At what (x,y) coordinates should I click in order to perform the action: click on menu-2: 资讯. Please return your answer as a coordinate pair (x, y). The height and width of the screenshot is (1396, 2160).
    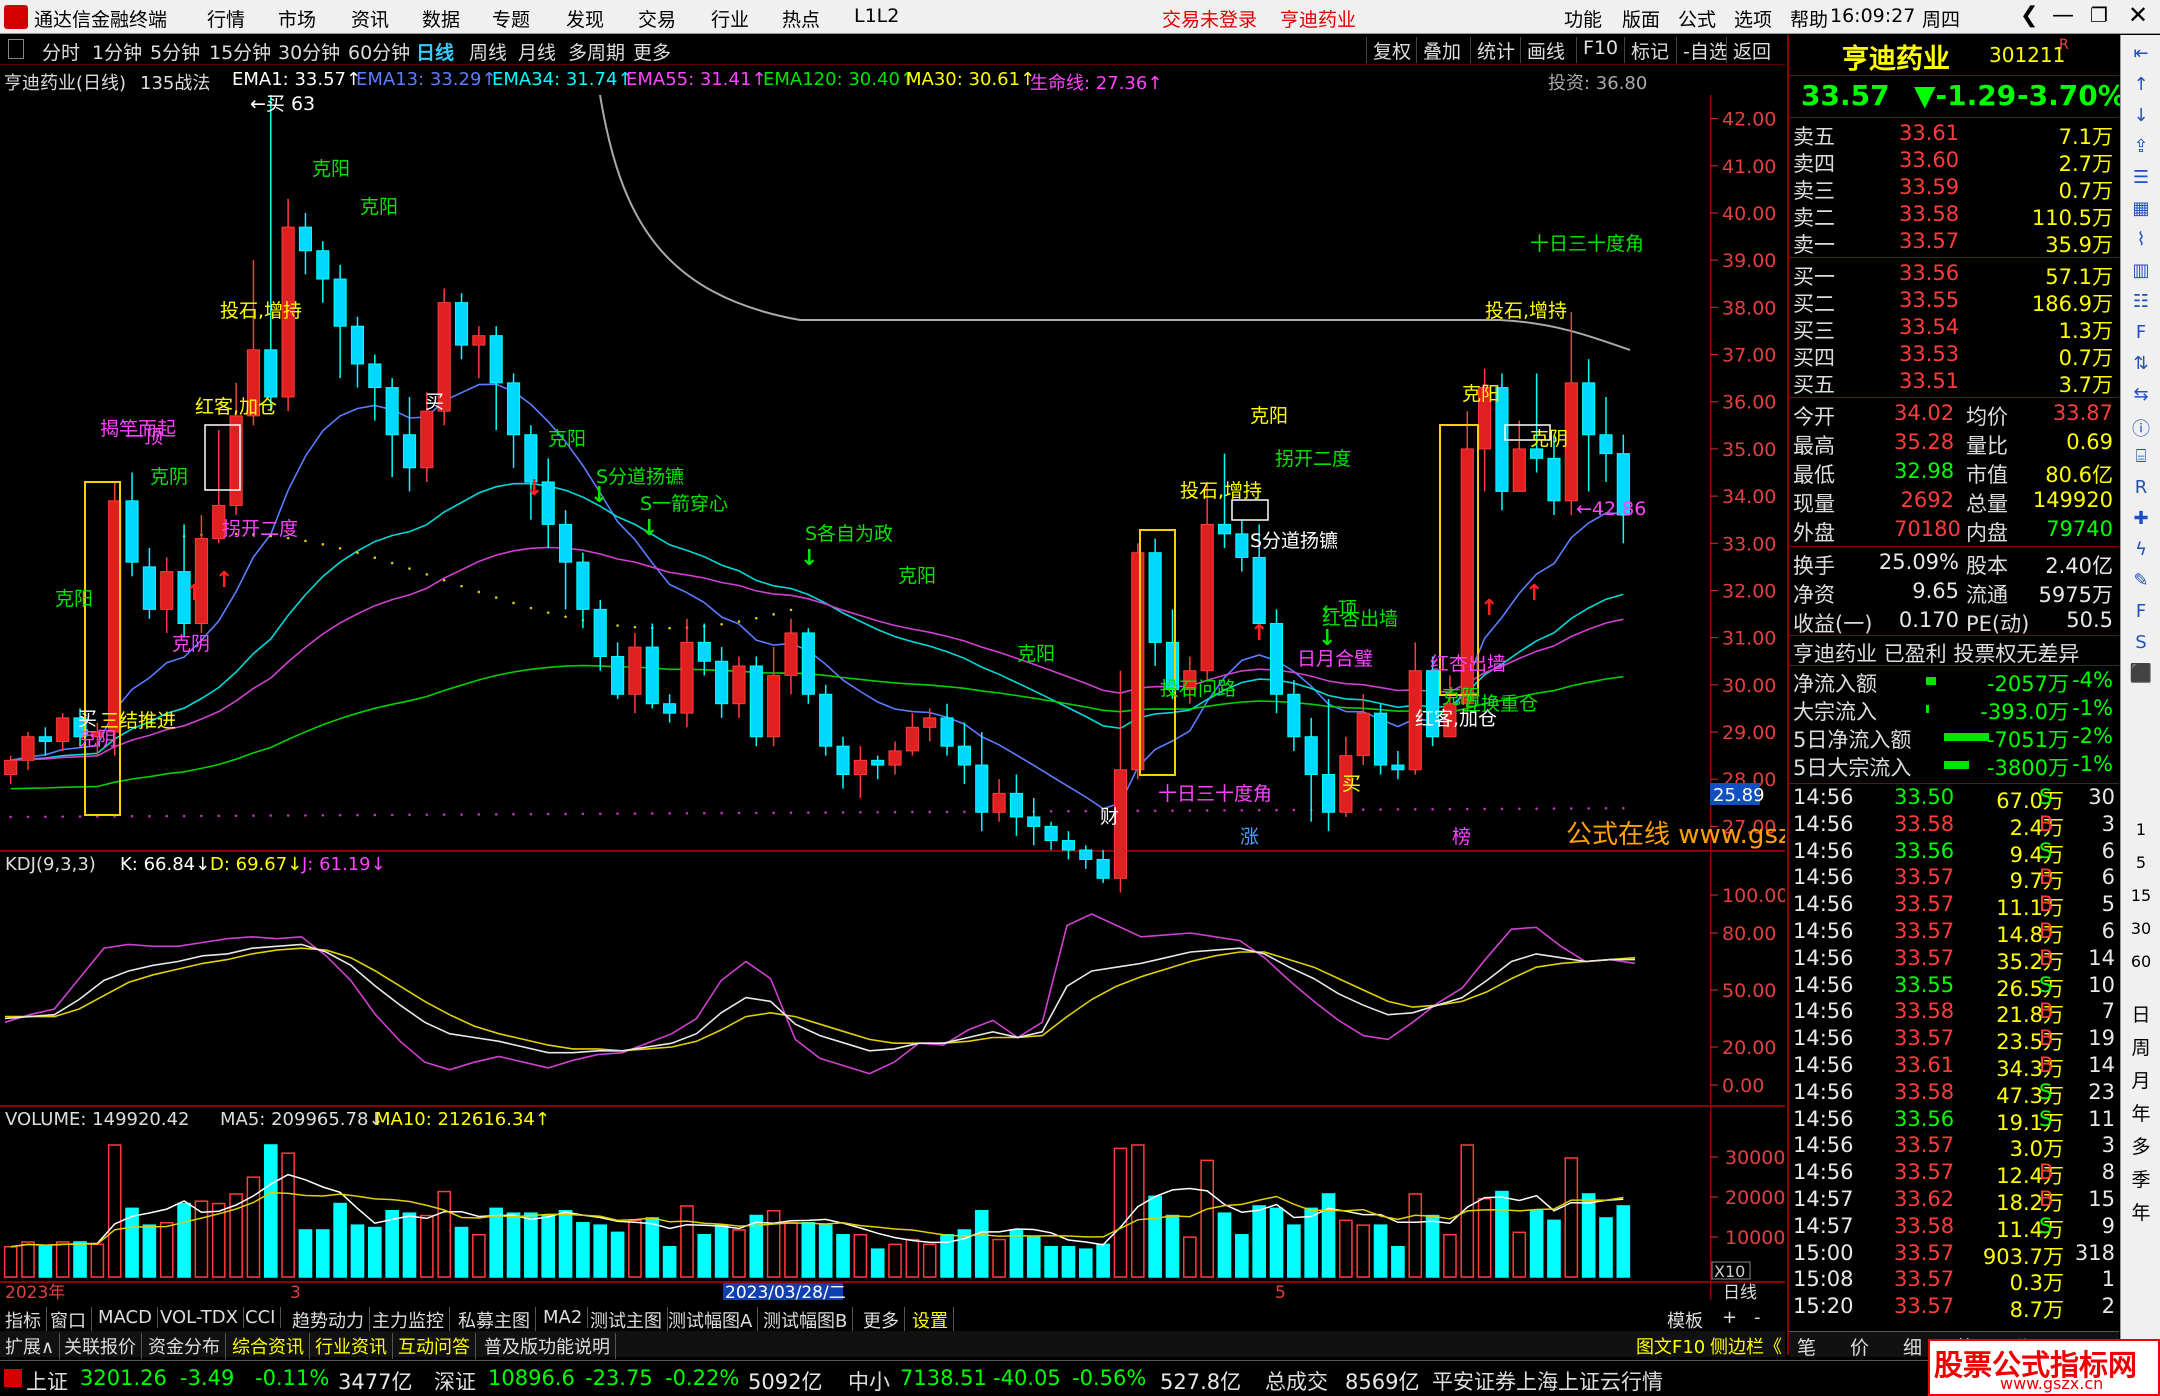
    Looking at the image, I should click on (370, 18).